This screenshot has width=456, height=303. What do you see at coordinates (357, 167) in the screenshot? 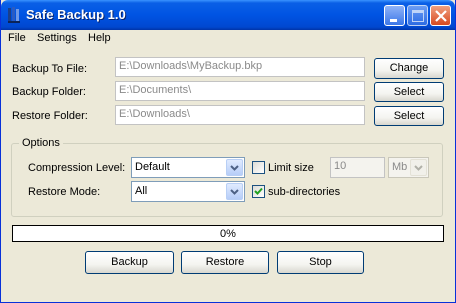
I see `limit-size-field: 10` at bounding box center [357, 167].